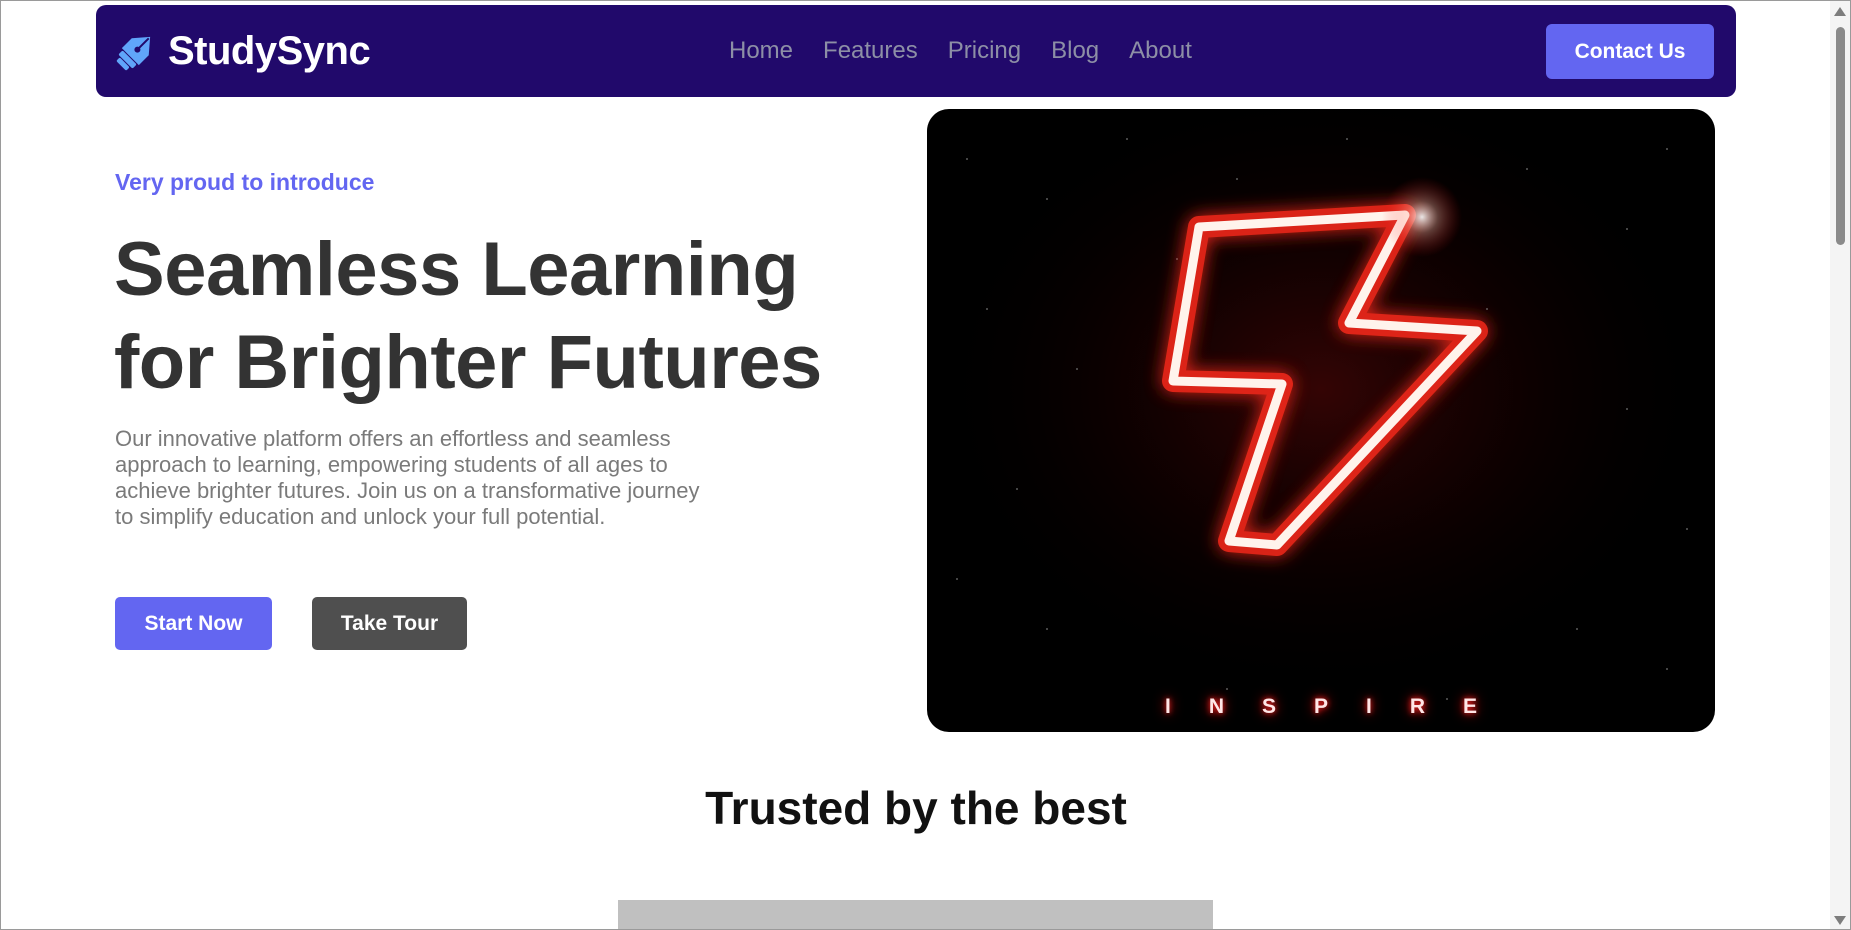 The height and width of the screenshot is (930, 1851). Describe the element at coordinates (916, 808) in the screenshot. I see `trusted-section-title: Trusted by the best` at that location.